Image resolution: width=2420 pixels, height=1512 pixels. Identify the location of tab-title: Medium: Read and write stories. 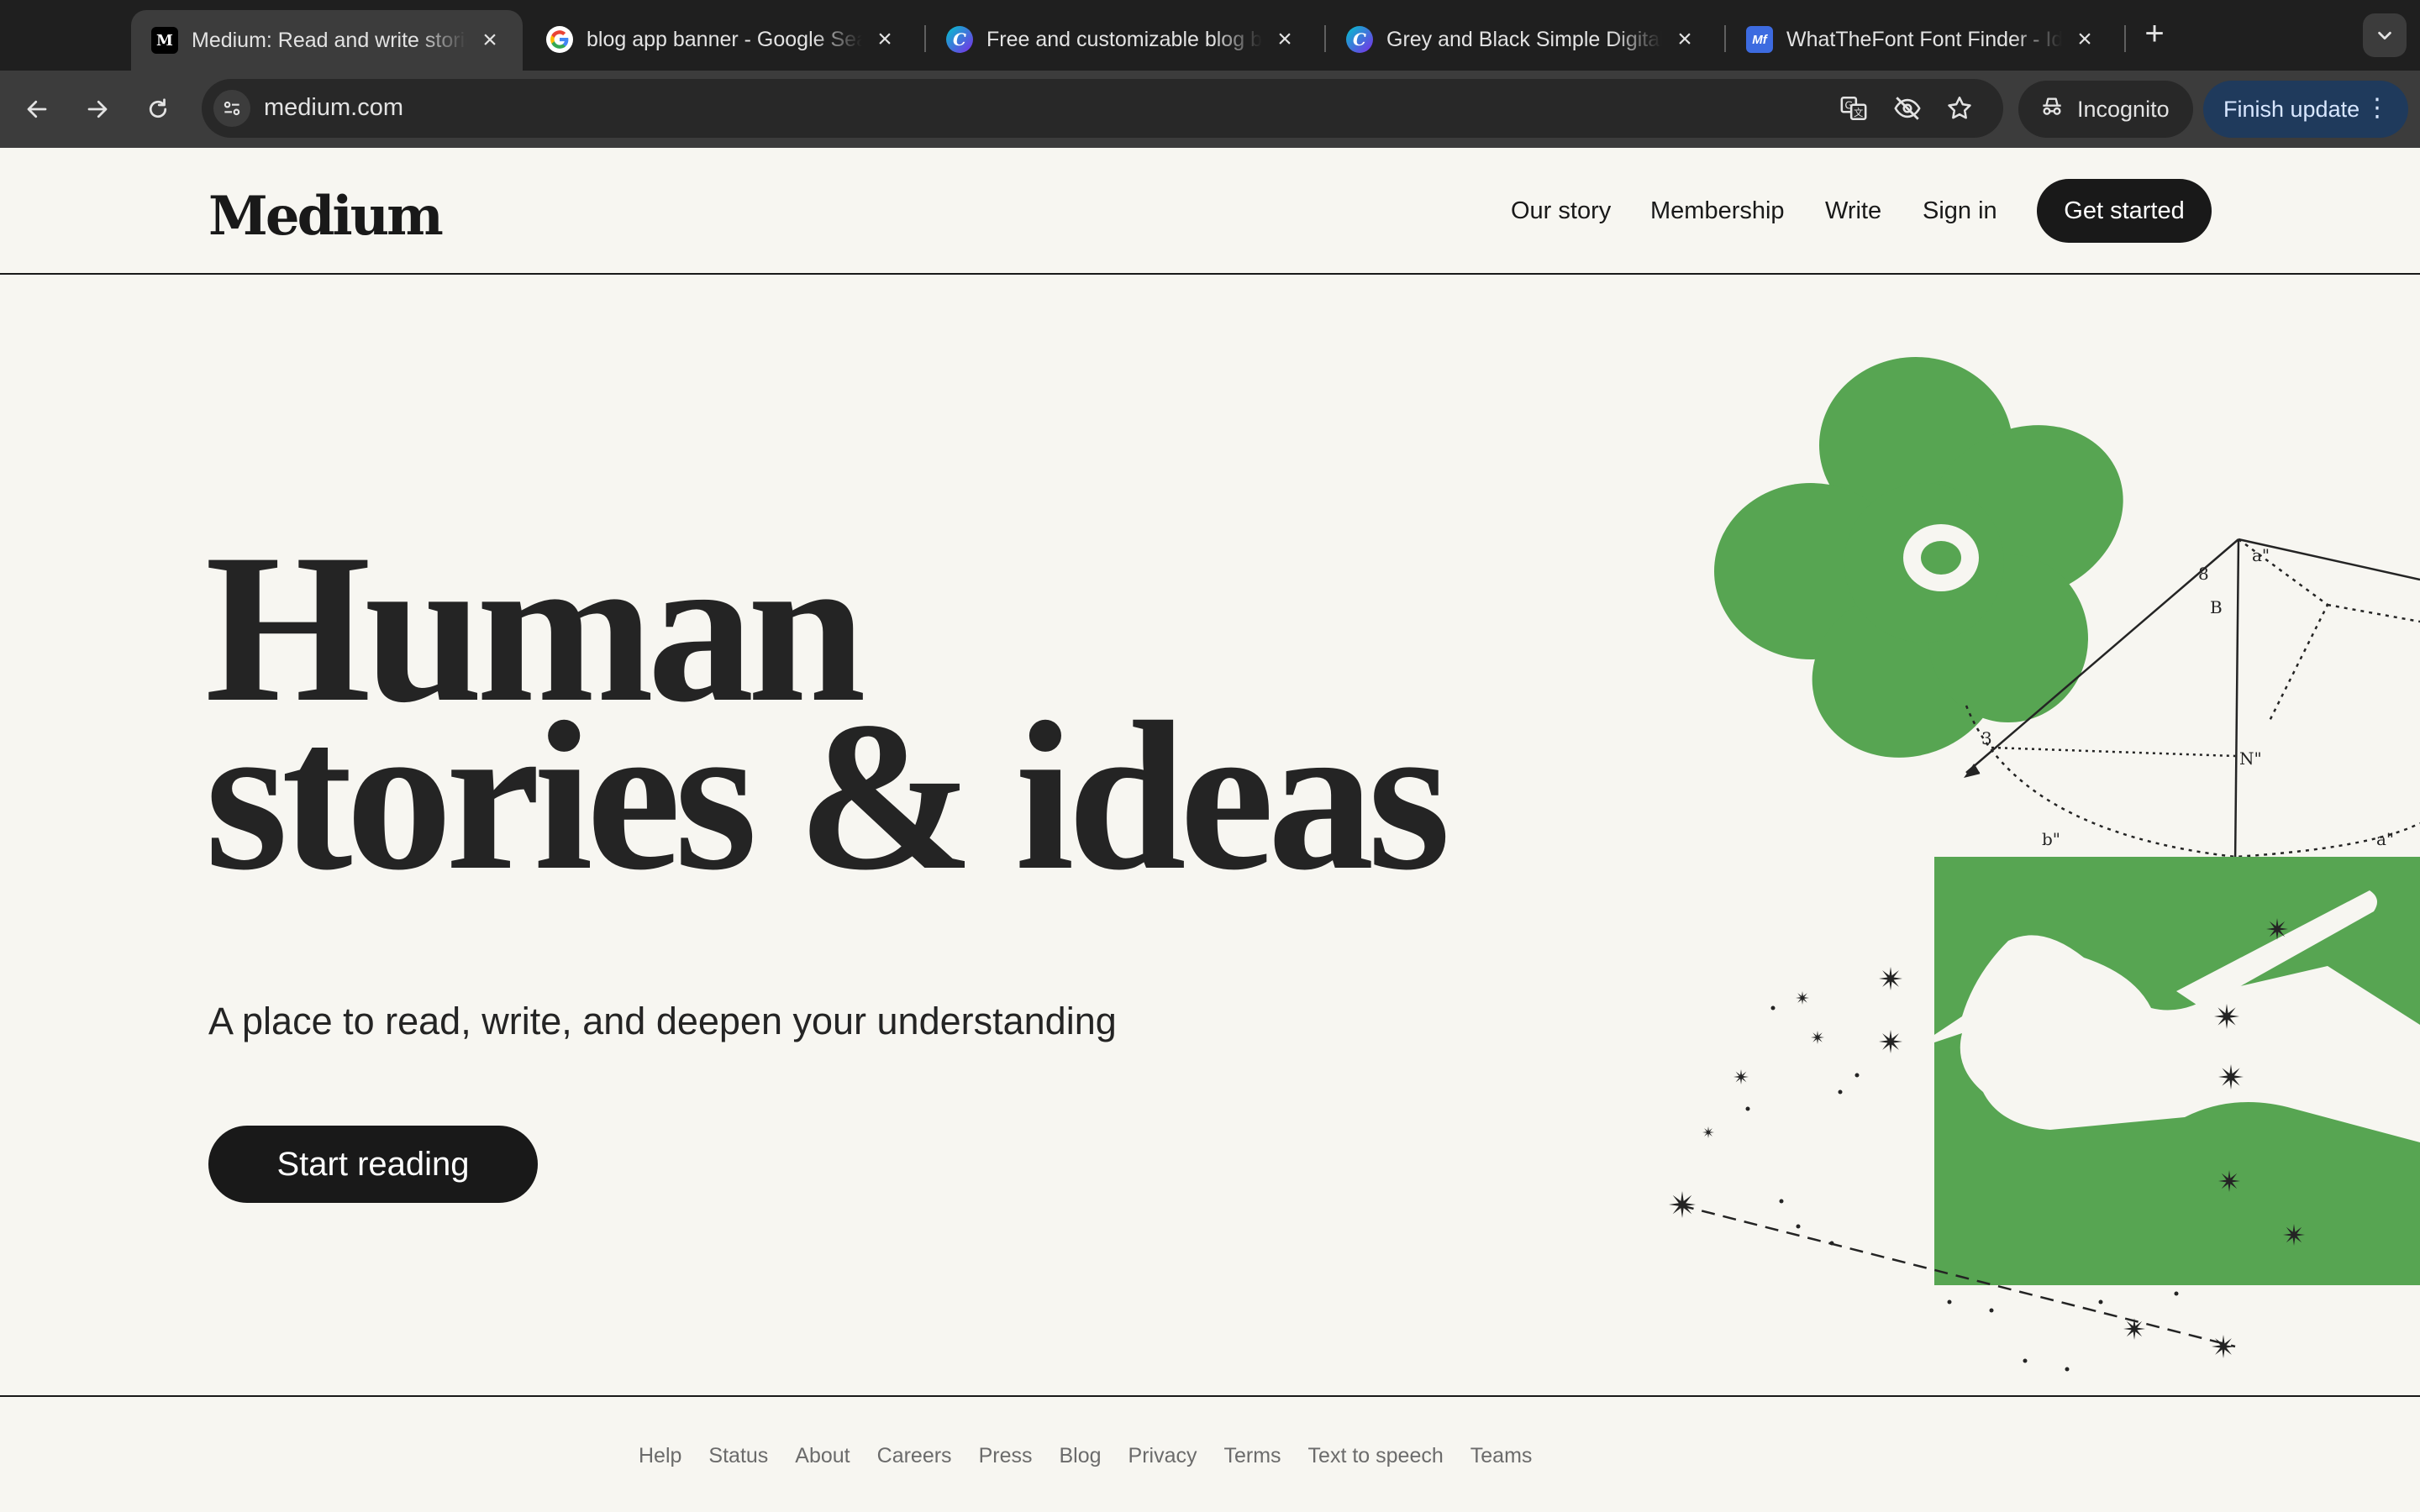
(329, 40).